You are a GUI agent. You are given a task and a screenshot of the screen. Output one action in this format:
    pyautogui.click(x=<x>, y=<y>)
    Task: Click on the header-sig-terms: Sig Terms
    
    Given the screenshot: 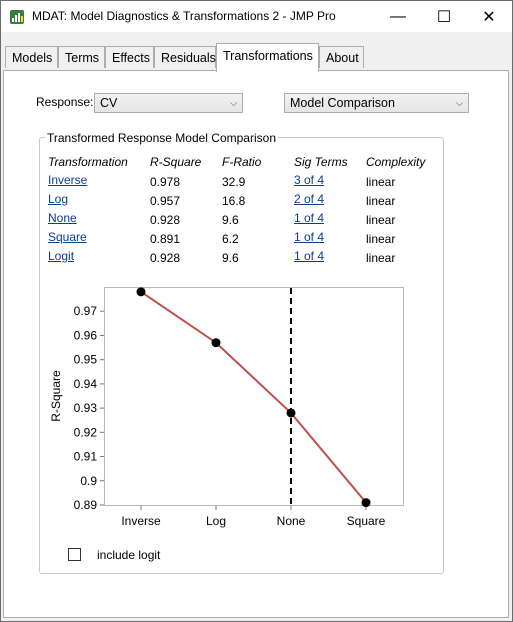 What is the action you would take?
    pyautogui.click(x=321, y=162)
    